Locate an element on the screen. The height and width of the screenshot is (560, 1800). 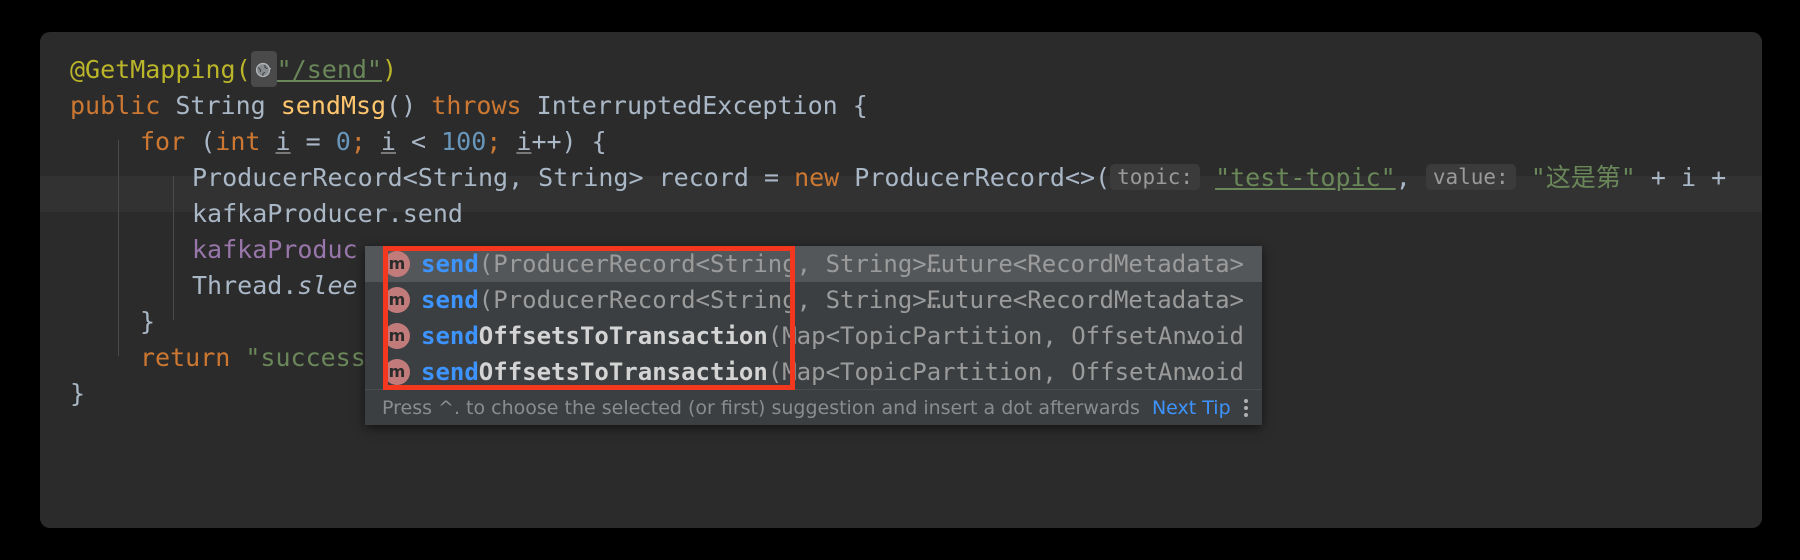
close-brace-method: } is located at coordinates (78, 393).